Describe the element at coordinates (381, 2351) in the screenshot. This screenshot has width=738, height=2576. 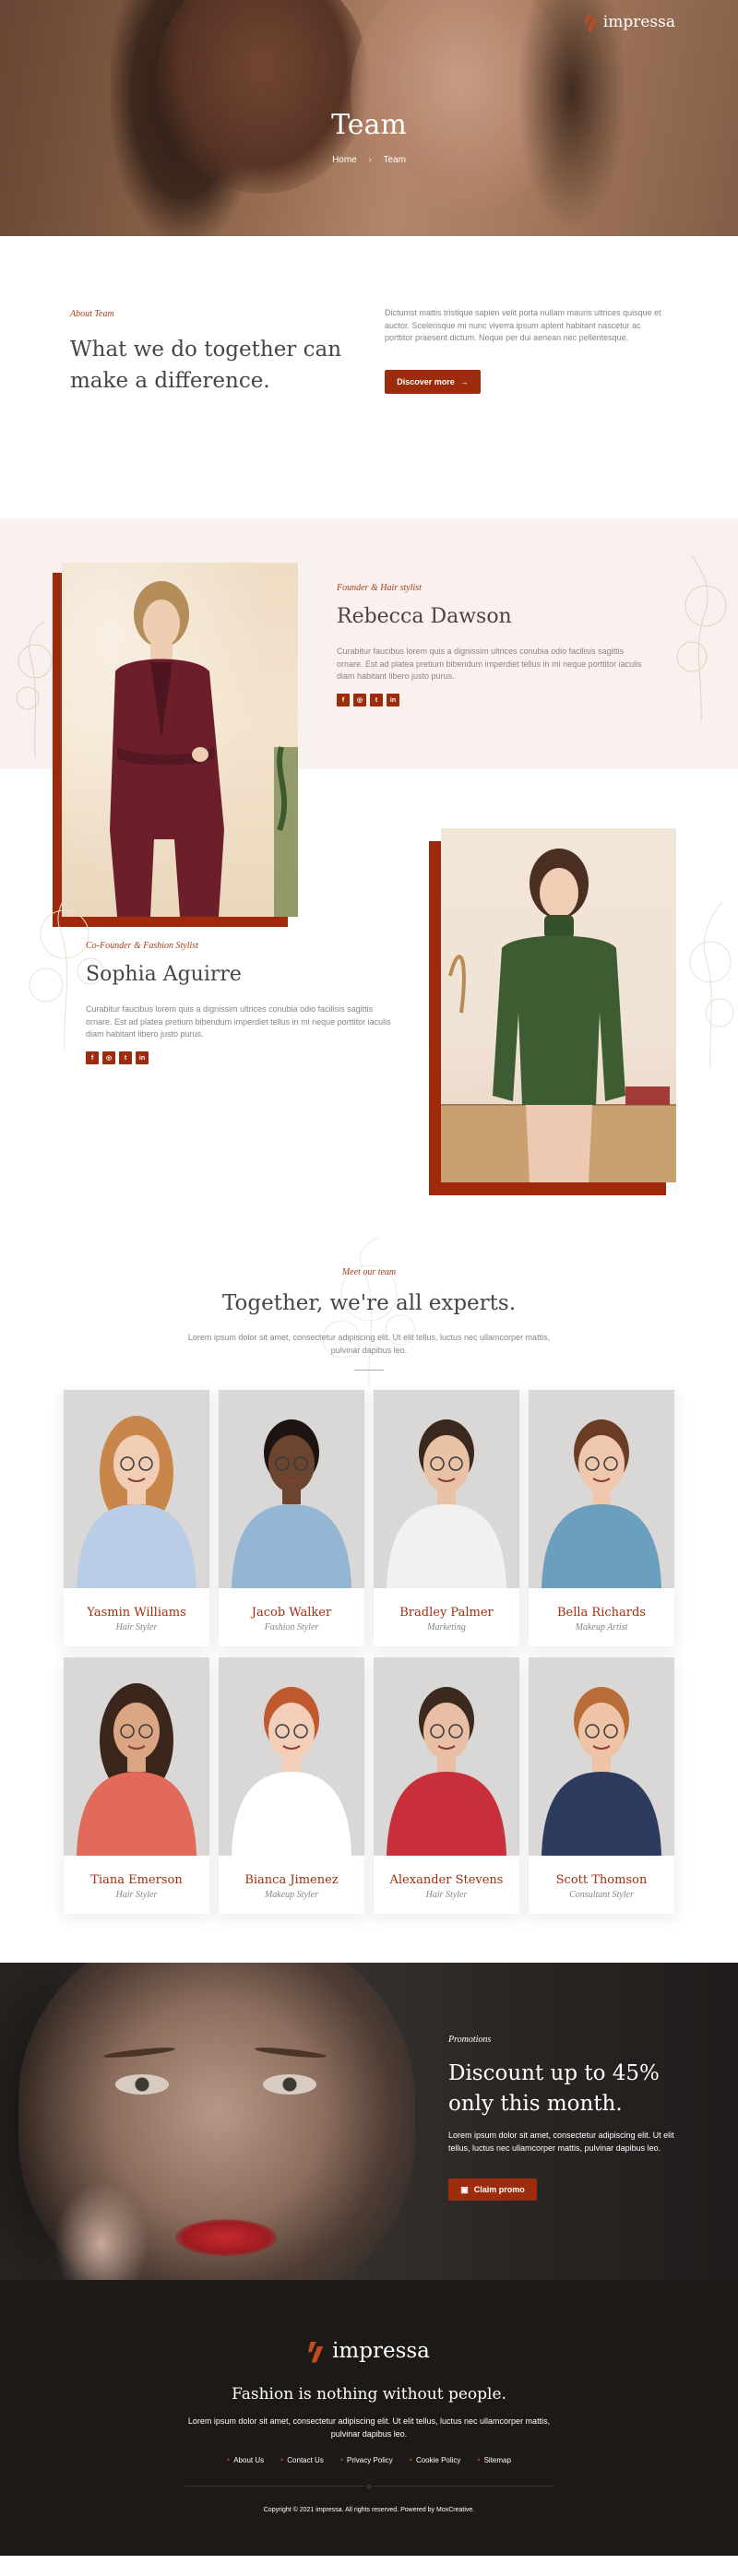
I see `footer-logo-text: impressa` at that location.